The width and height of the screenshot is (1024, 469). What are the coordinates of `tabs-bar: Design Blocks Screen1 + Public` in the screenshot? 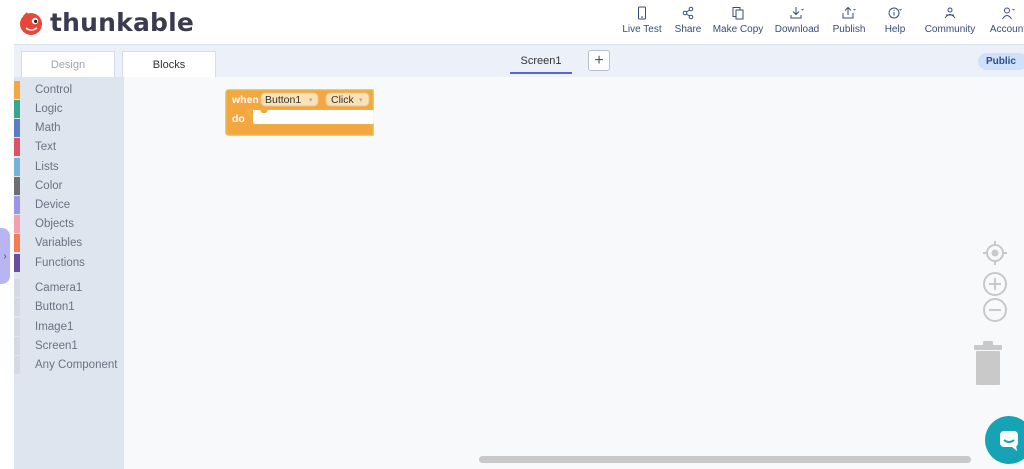 It's located at (519, 61).